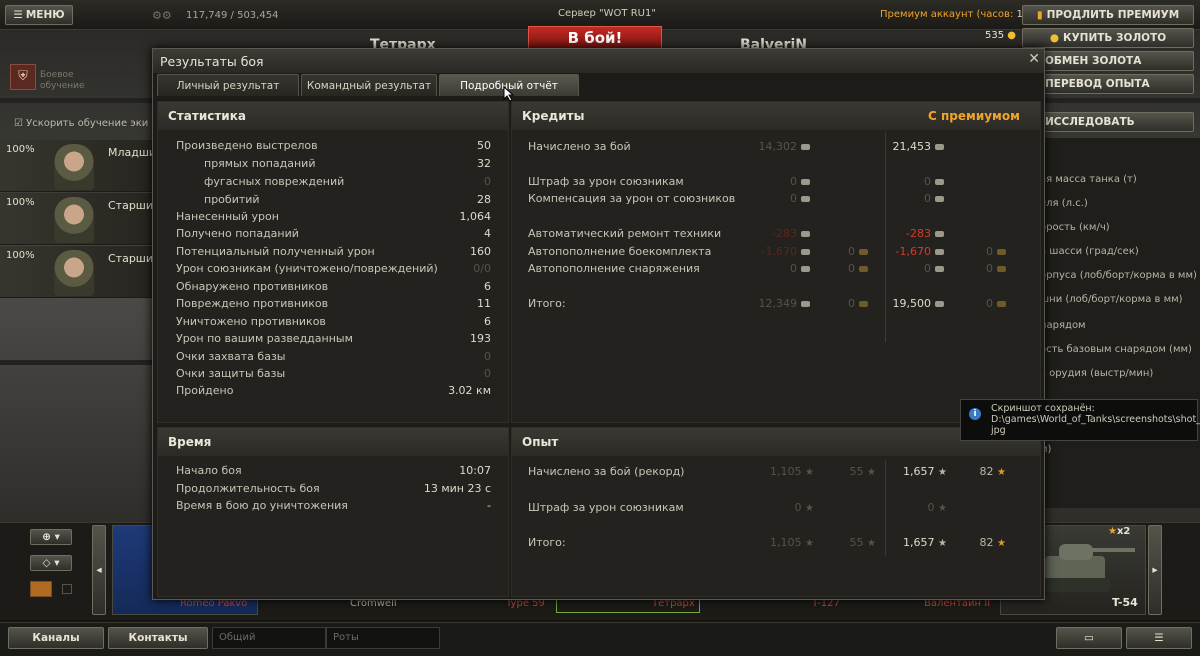  Describe the element at coordinates (1111, 299) in the screenshot. I see `tank-stat-label: шни (лоб/борт/корма в мм)` at that location.